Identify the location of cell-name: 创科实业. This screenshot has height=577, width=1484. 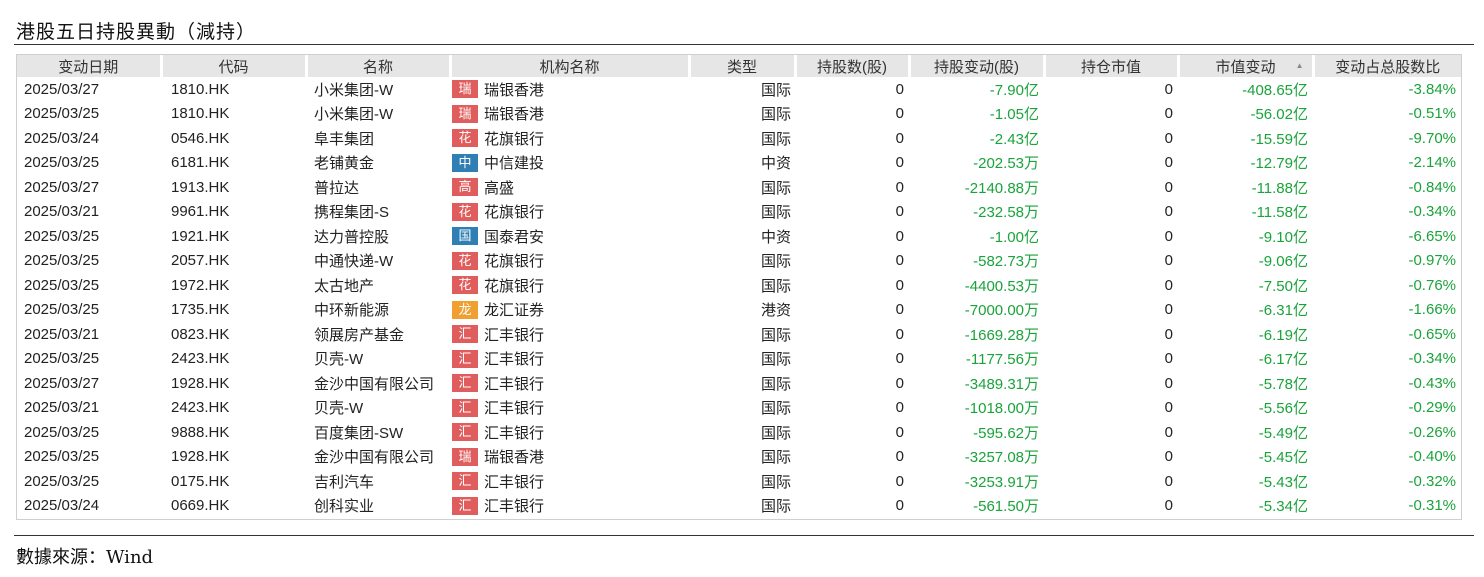
(344, 507).